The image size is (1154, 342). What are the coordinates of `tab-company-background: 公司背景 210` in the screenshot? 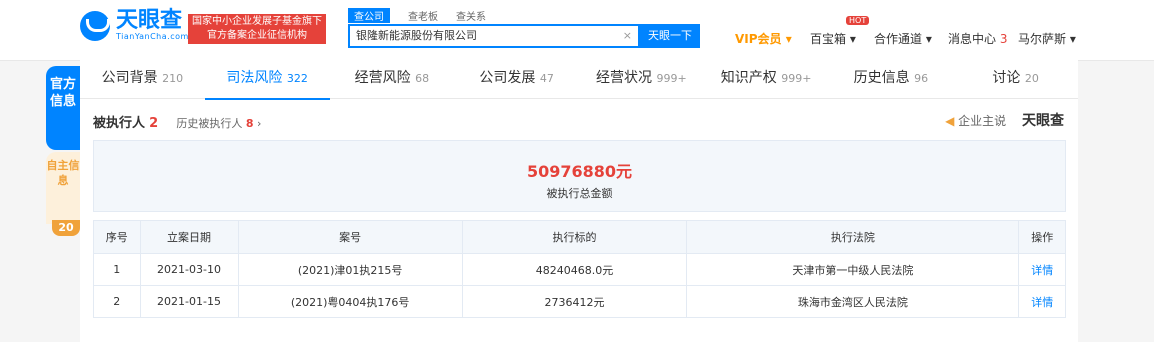 It's located at (142, 79).